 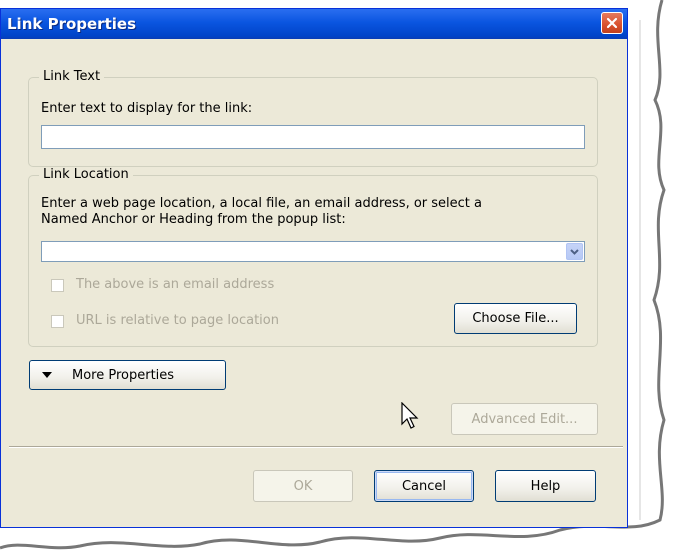 What do you see at coordinates (175, 284) in the screenshot?
I see `email-address-checkbox-label: The above is an email address` at bounding box center [175, 284].